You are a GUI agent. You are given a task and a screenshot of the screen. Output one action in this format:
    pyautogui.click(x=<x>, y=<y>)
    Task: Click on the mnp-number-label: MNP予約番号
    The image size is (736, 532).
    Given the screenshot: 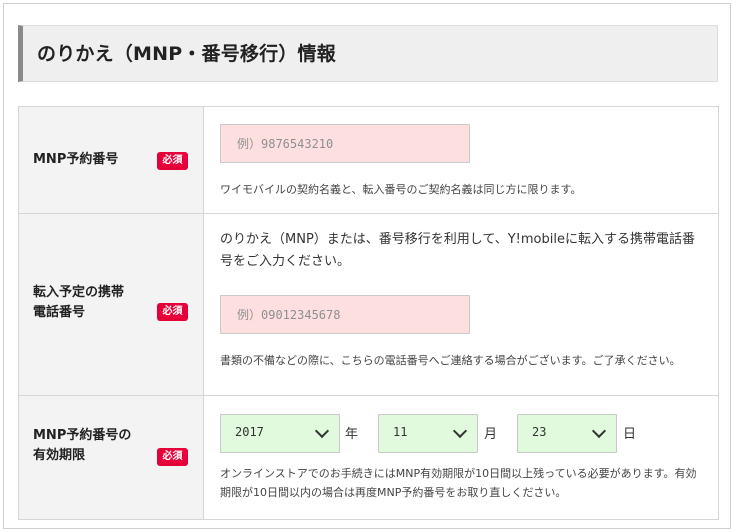 What is the action you would take?
    pyautogui.click(x=76, y=159)
    